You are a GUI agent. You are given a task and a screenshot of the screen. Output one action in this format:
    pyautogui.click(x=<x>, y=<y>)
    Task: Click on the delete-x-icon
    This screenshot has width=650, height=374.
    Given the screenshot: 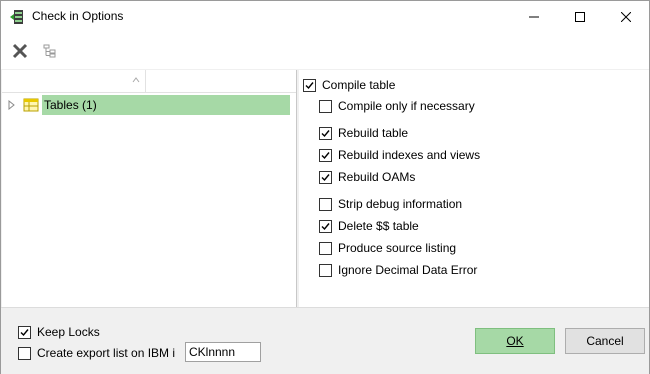 What is the action you would take?
    pyautogui.click(x=20, y=51)
    